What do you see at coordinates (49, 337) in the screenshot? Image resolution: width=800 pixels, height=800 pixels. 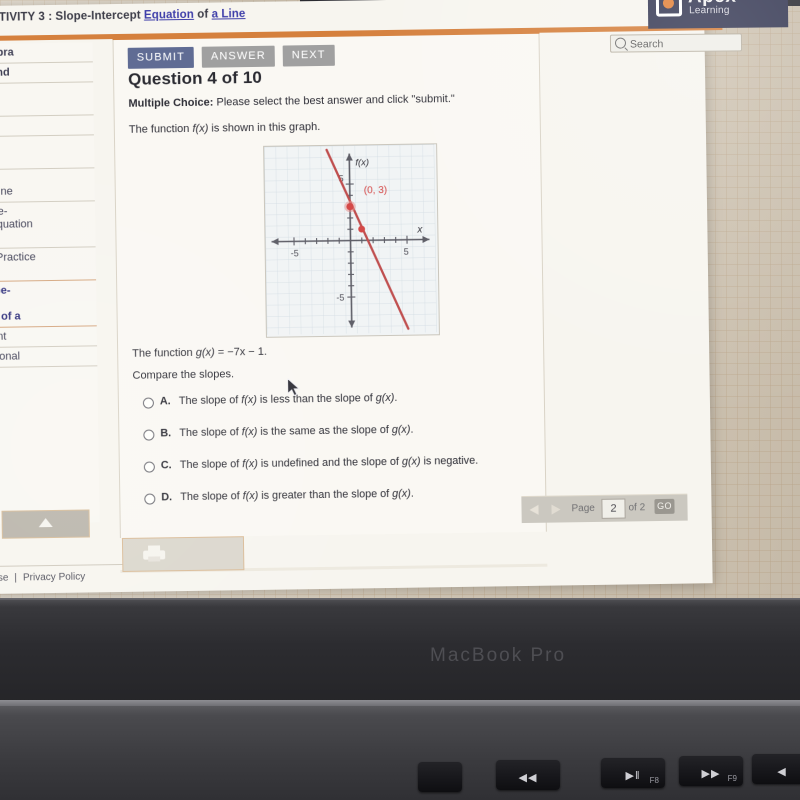 I see `sidebar-item-9: dent` at bounding box center [49, 337].